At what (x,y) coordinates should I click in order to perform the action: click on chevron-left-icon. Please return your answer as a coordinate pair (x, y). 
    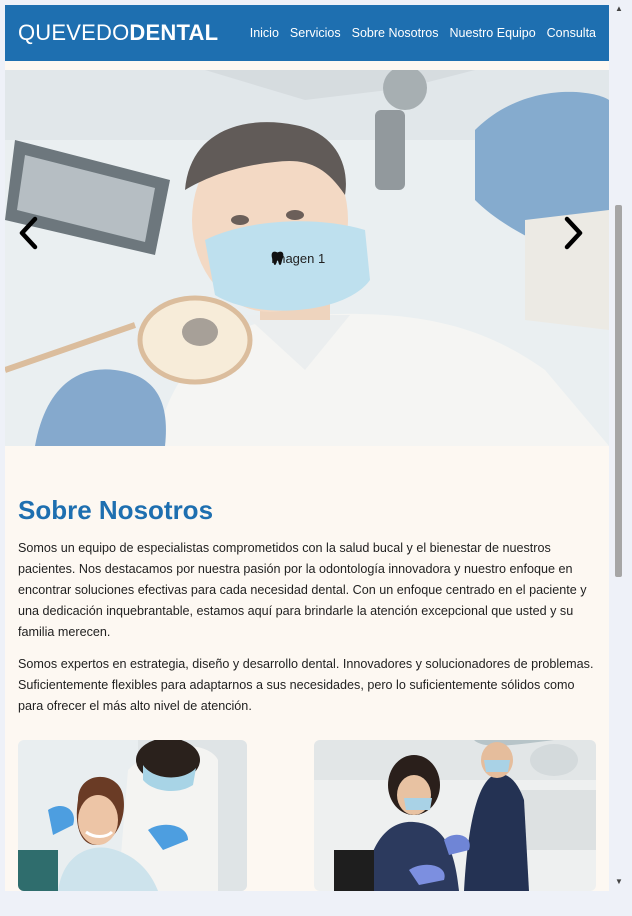
    Looking at the image, I should click on (28, 233).